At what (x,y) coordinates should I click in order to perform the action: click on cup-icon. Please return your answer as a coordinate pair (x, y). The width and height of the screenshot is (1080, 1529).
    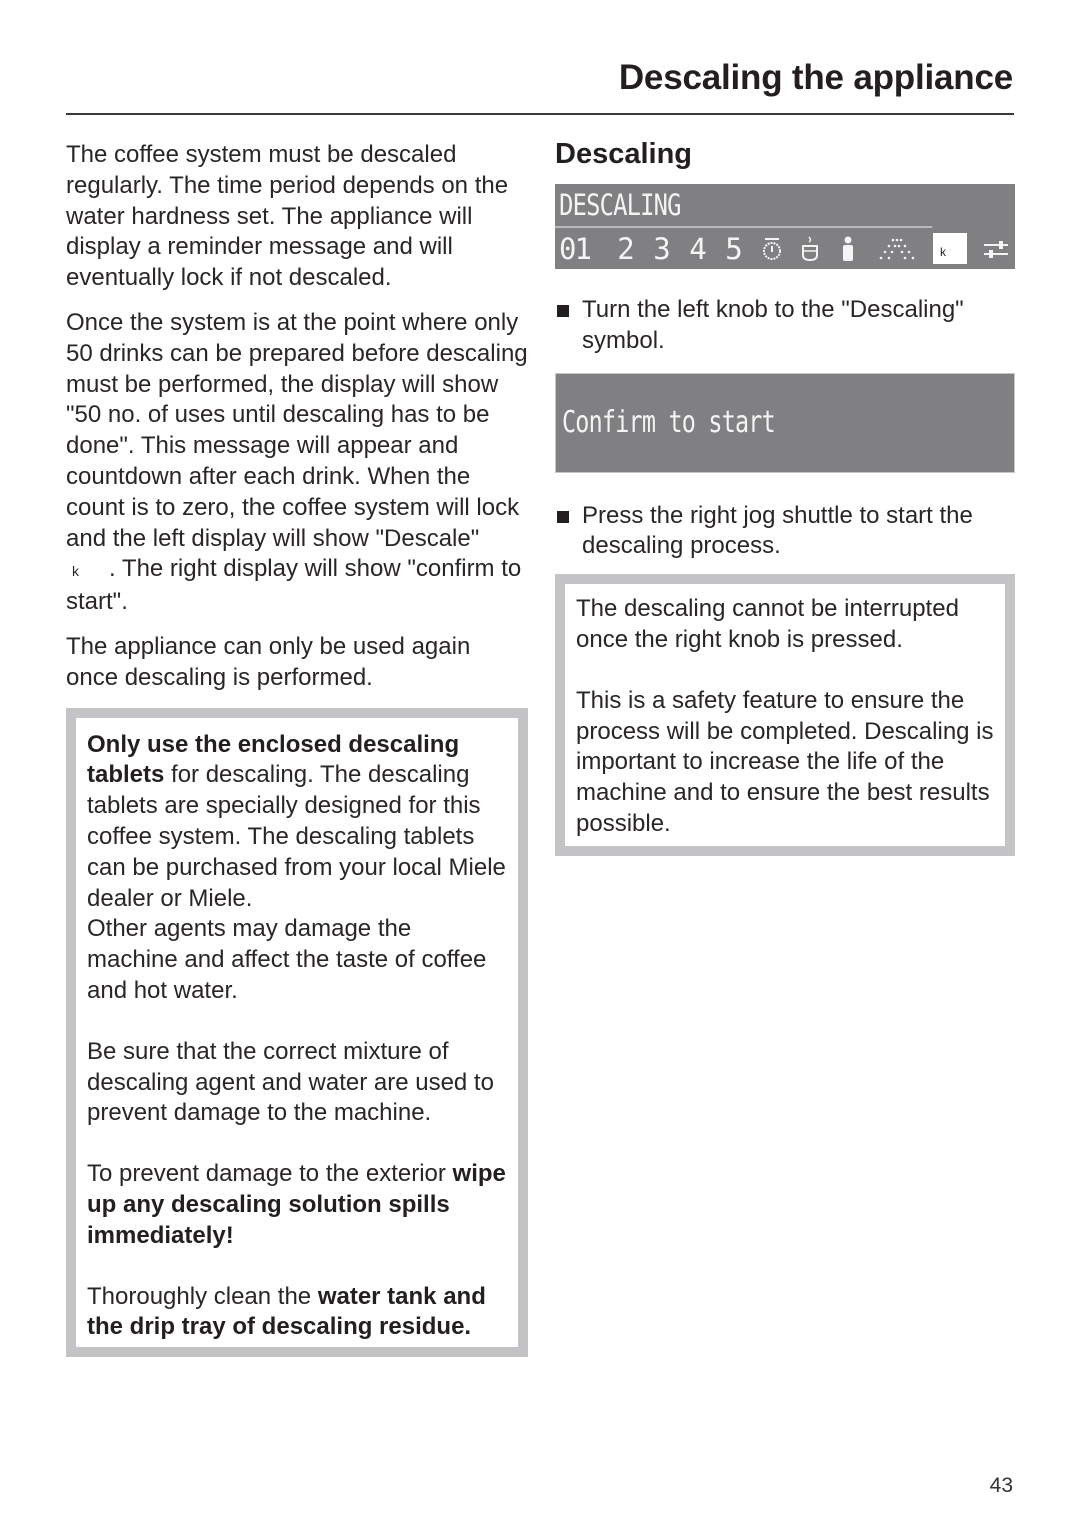
    Looking at the image, I should click on (810, 249).